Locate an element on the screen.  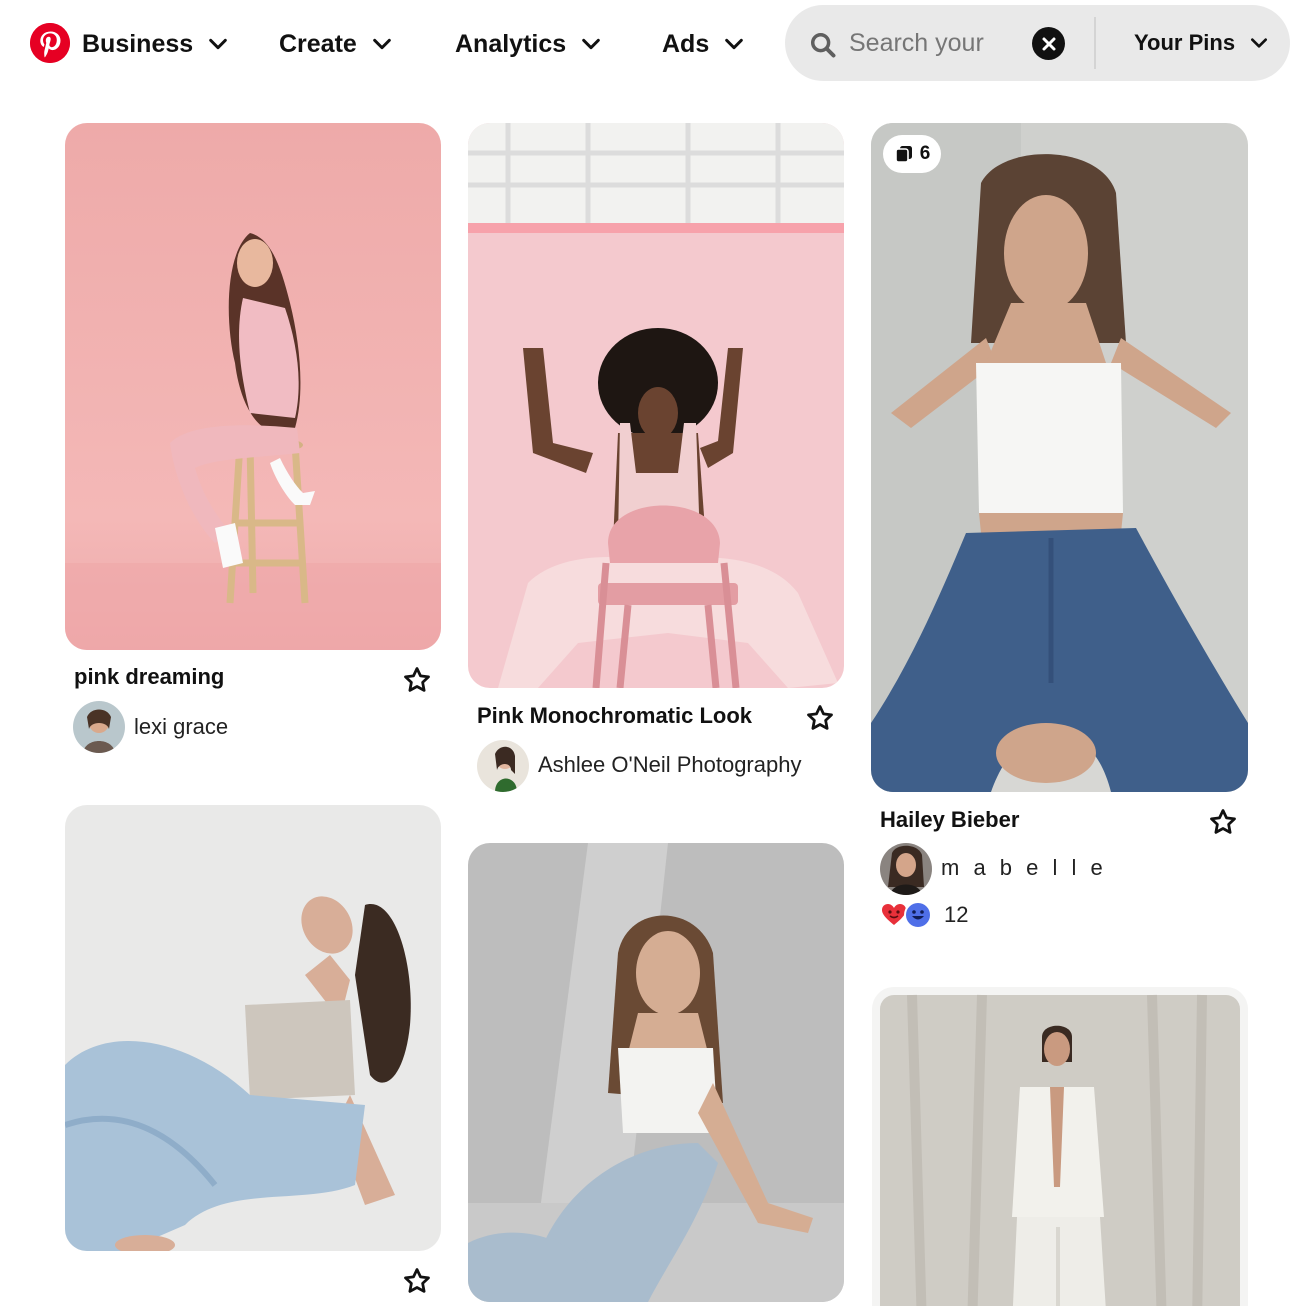
pin-title: Pink Monochromatic Look is located at coordinates (614, 716).